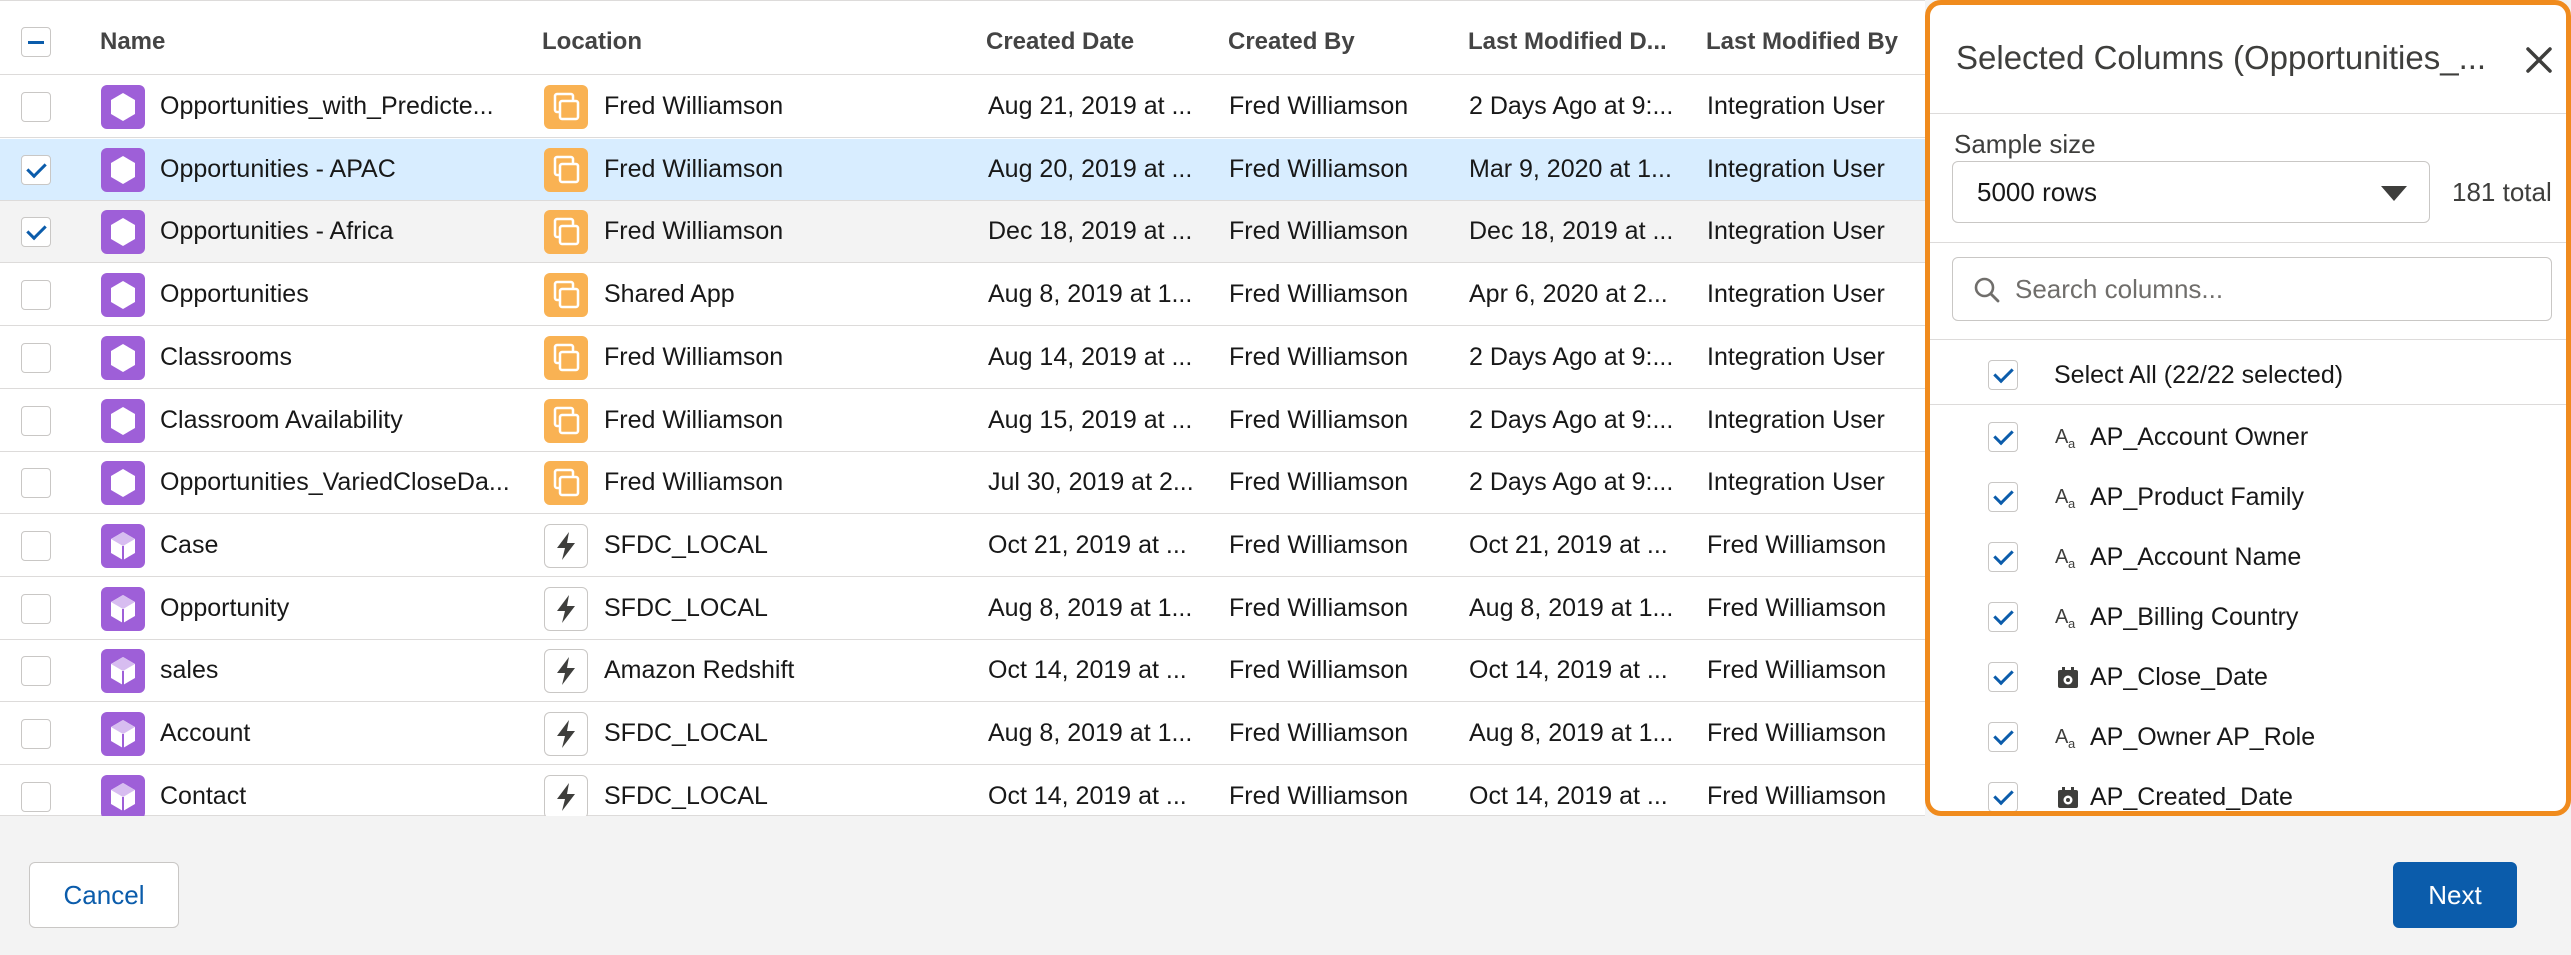 Image resolution: width=2571 pixels, height=955 pixels. I want to click on close-icon, so click(2539, 60).